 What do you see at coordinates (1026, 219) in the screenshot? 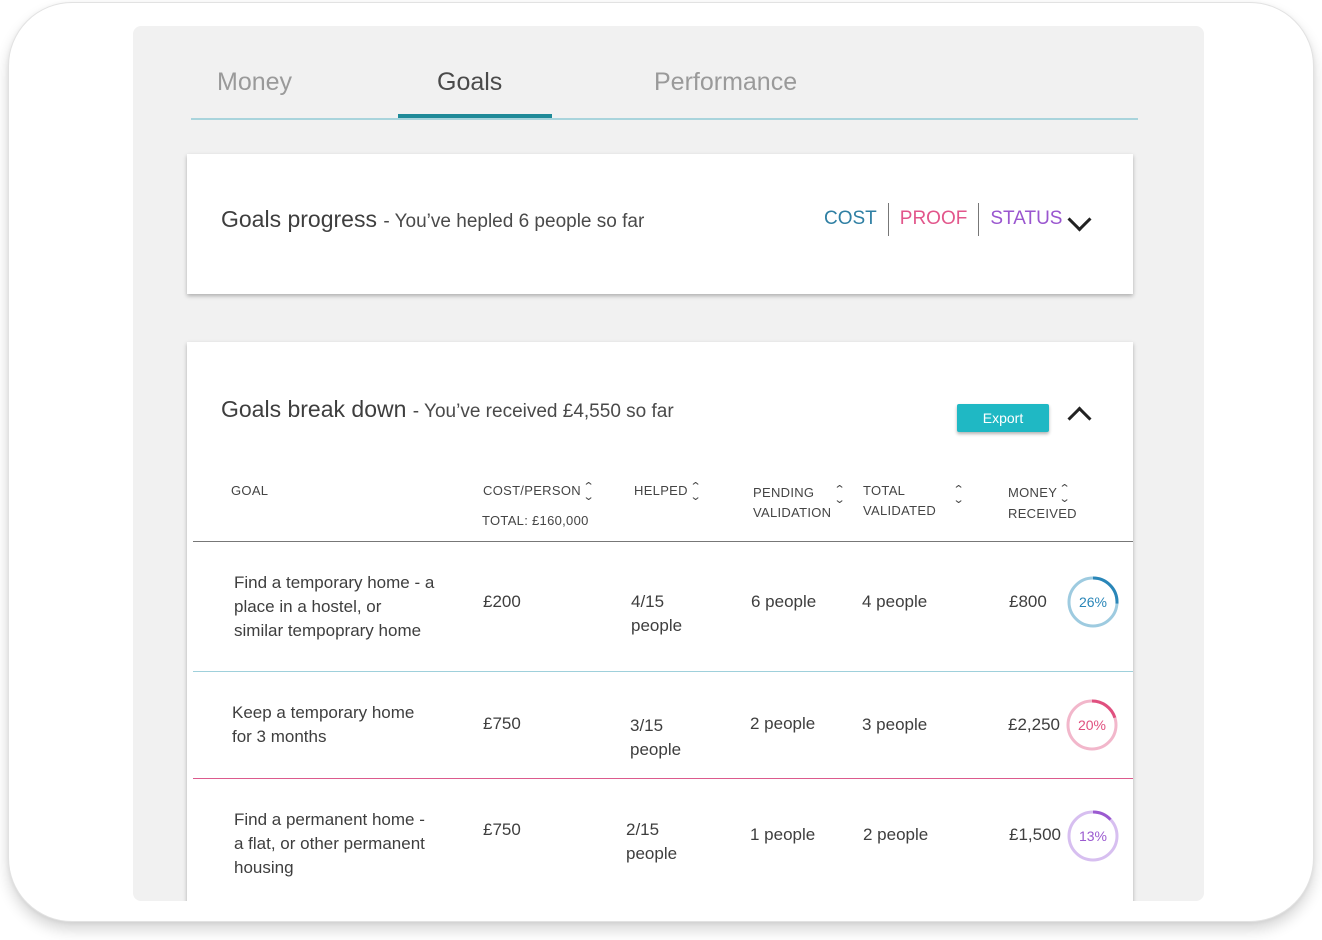
I see `legend-status: STATUS` at bounding box center [1026, 219].